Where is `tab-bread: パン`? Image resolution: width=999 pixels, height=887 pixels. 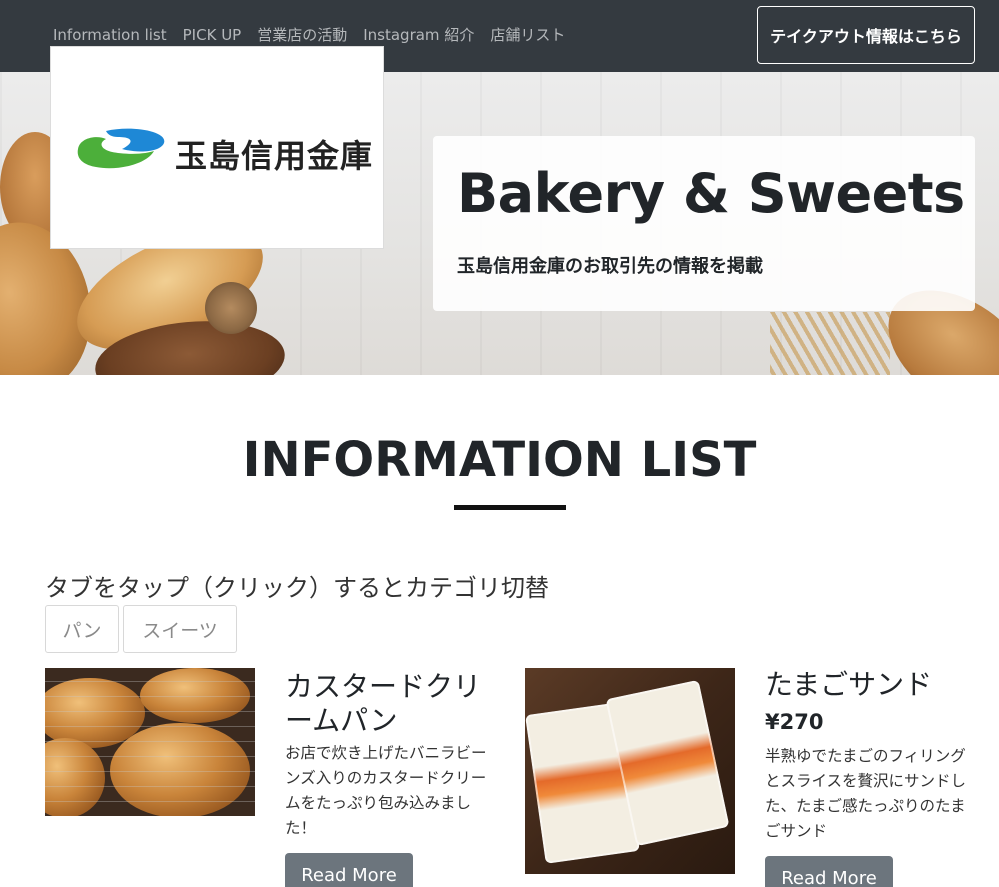 tab-bread: パン is located at coordinates (82, 629).